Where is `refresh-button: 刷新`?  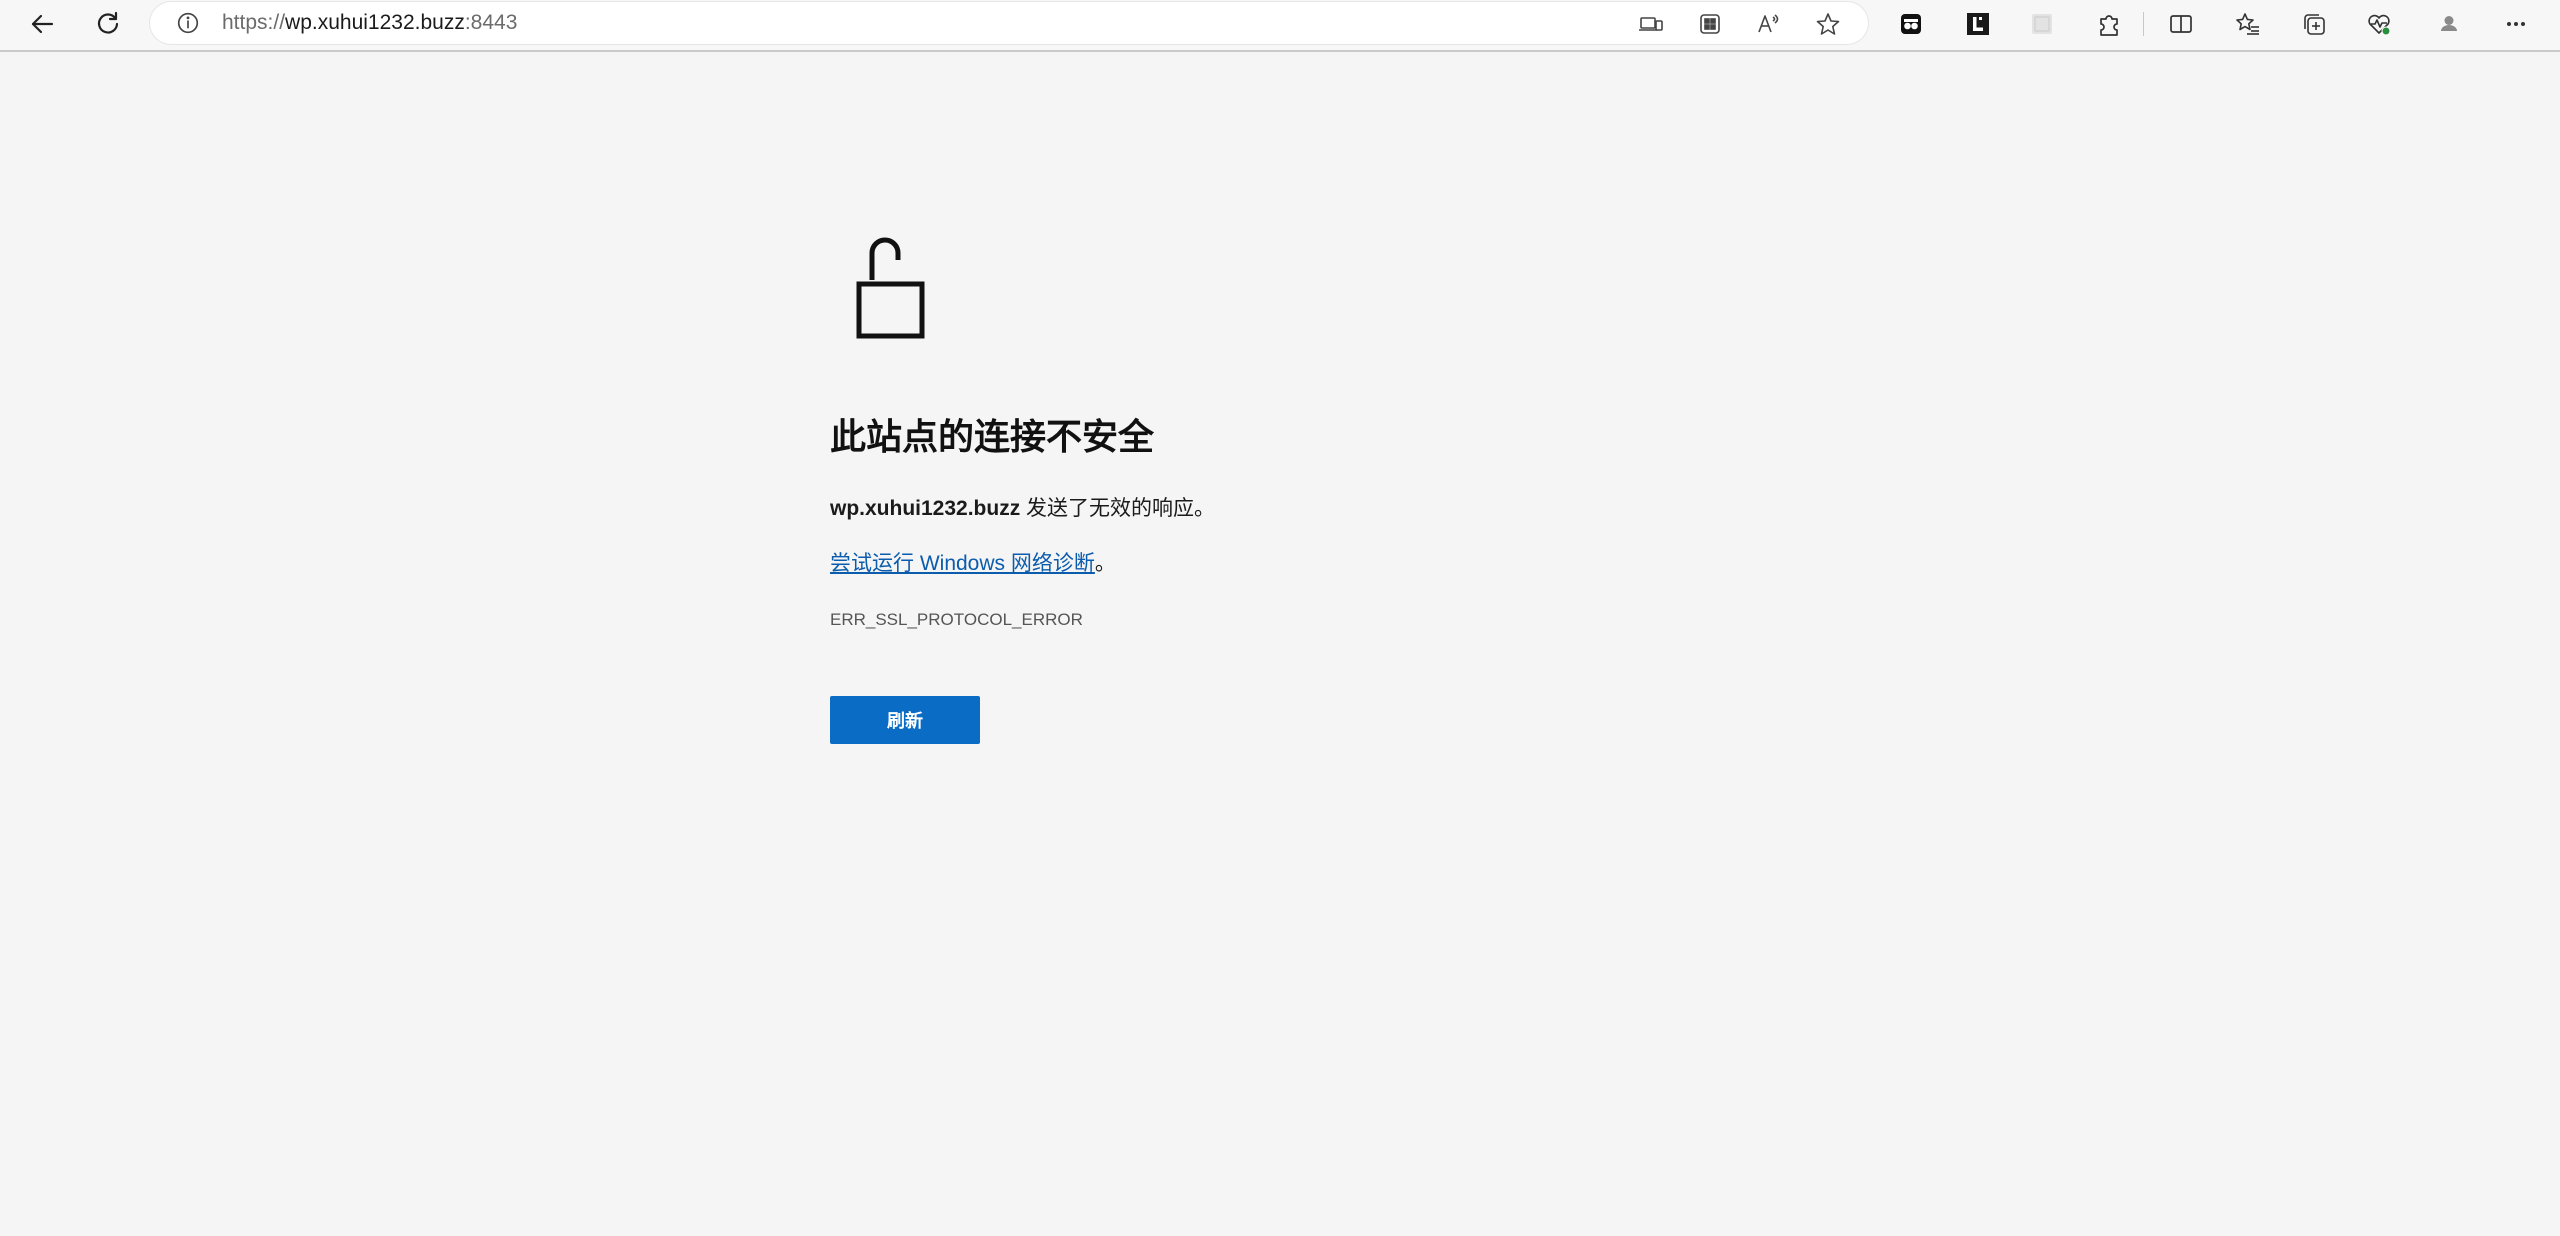
refresh-button: 刷新 is located at coordinates (905, 720).